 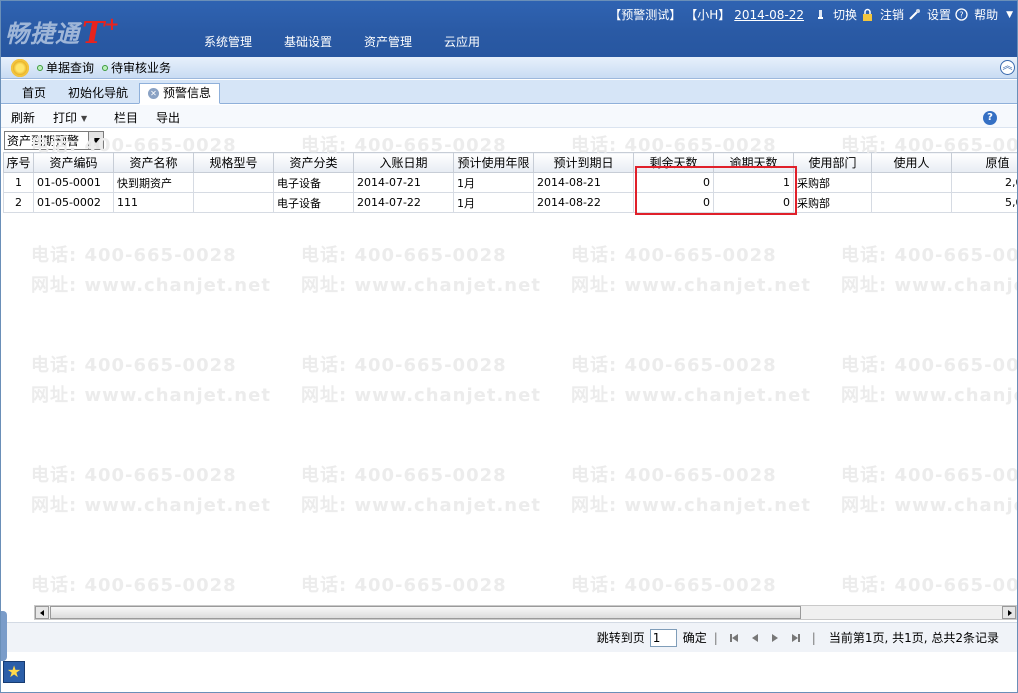 What do you see at coordinates (769, 15) in the screenshot?
I see `login-date: 2014-08-22` at bounding box center [769, 15].